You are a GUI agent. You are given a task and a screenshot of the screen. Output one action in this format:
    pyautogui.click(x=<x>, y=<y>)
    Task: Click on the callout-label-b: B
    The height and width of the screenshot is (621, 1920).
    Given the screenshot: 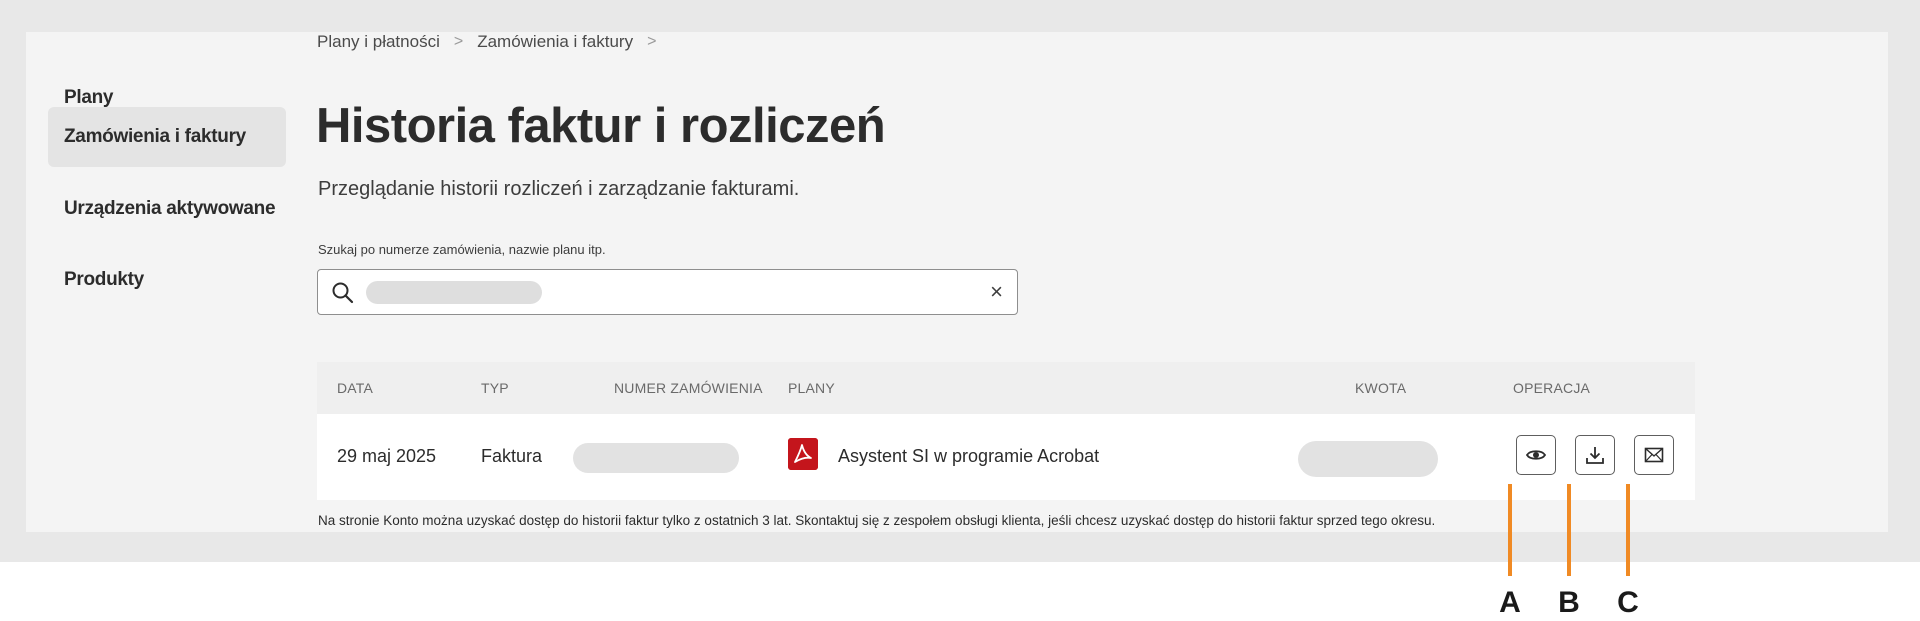 What is the action you would take?
    pyautogui.click(x=1569, y=602)
    